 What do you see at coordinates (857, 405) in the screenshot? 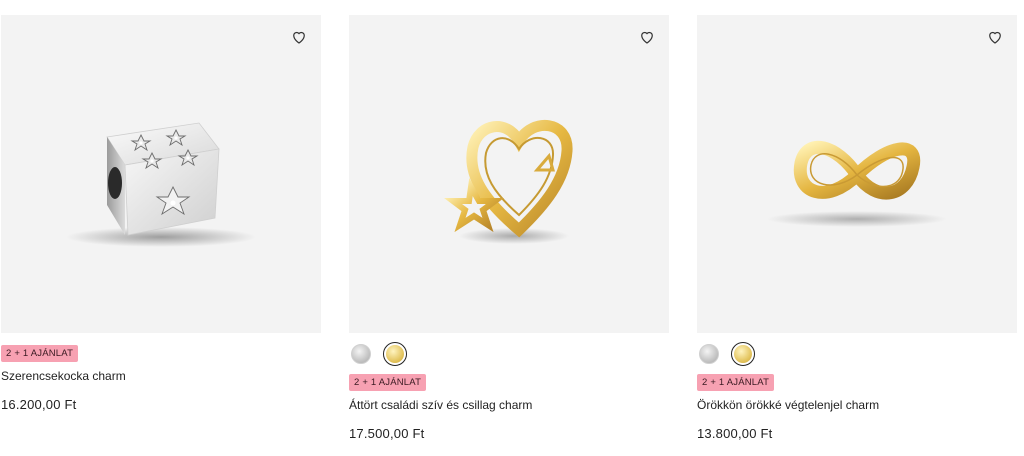
I see `product-name: Örökkön örökké végtelenjel charm` at bounding box center [857, 405].